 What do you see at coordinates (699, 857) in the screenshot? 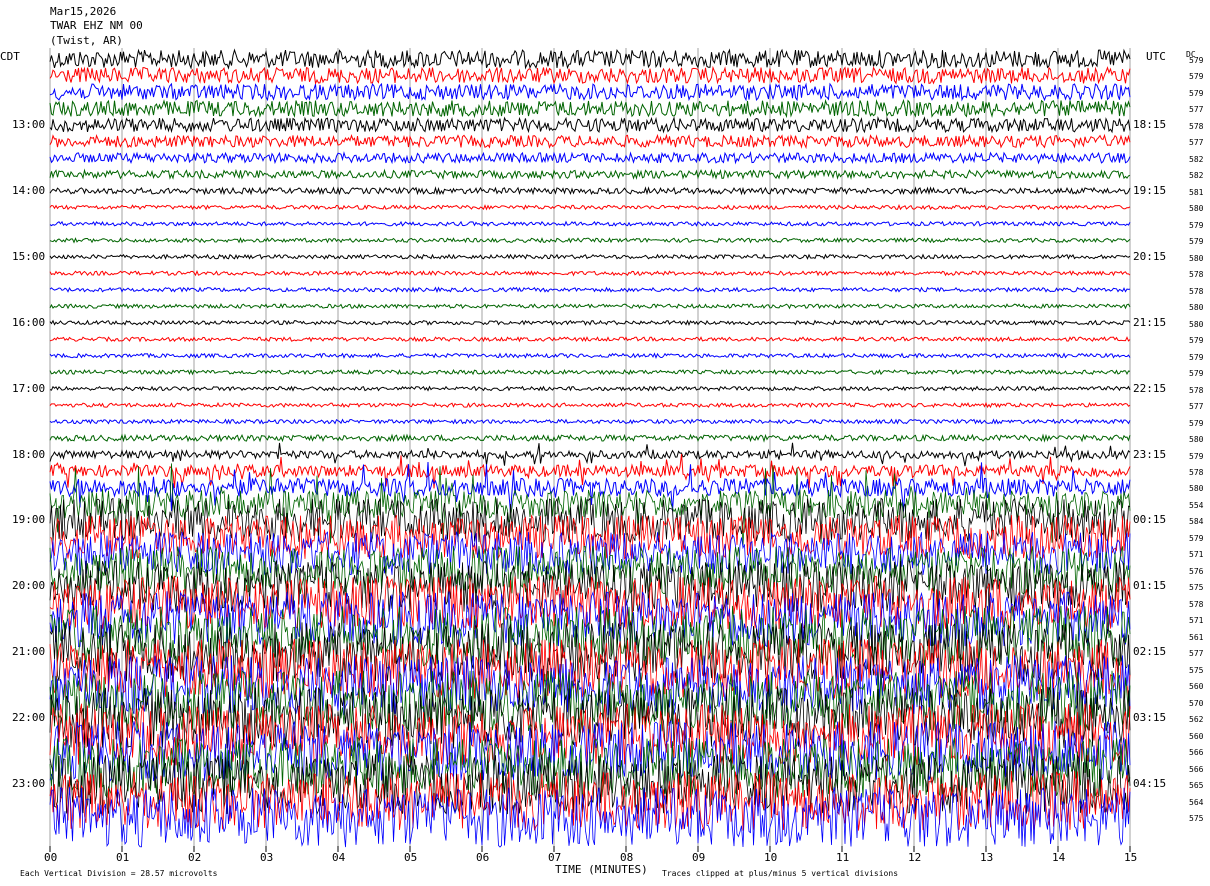
I see `x-tick-label: 09` at bounding box center [699, 857].